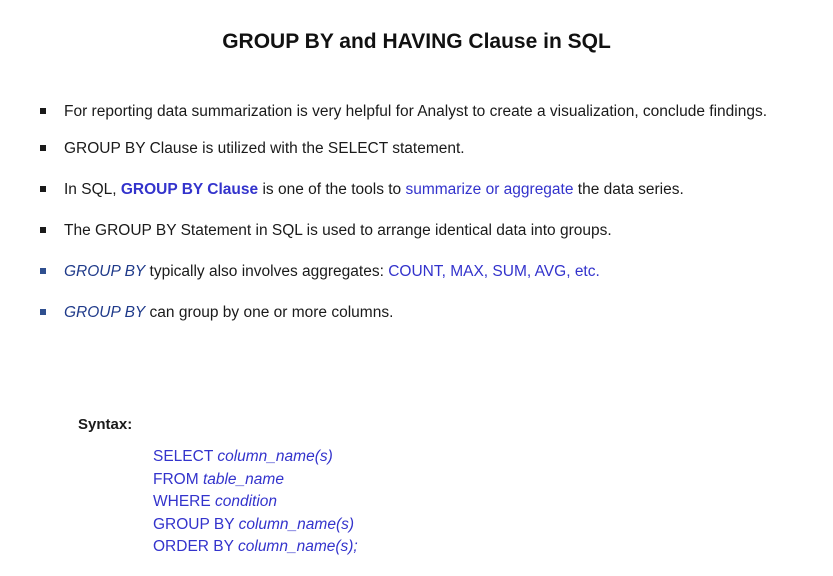 Image resolution: width=833 pixels, height=576 pixels. I want to click on code-argument: column_name(s);, so click(298, 546).